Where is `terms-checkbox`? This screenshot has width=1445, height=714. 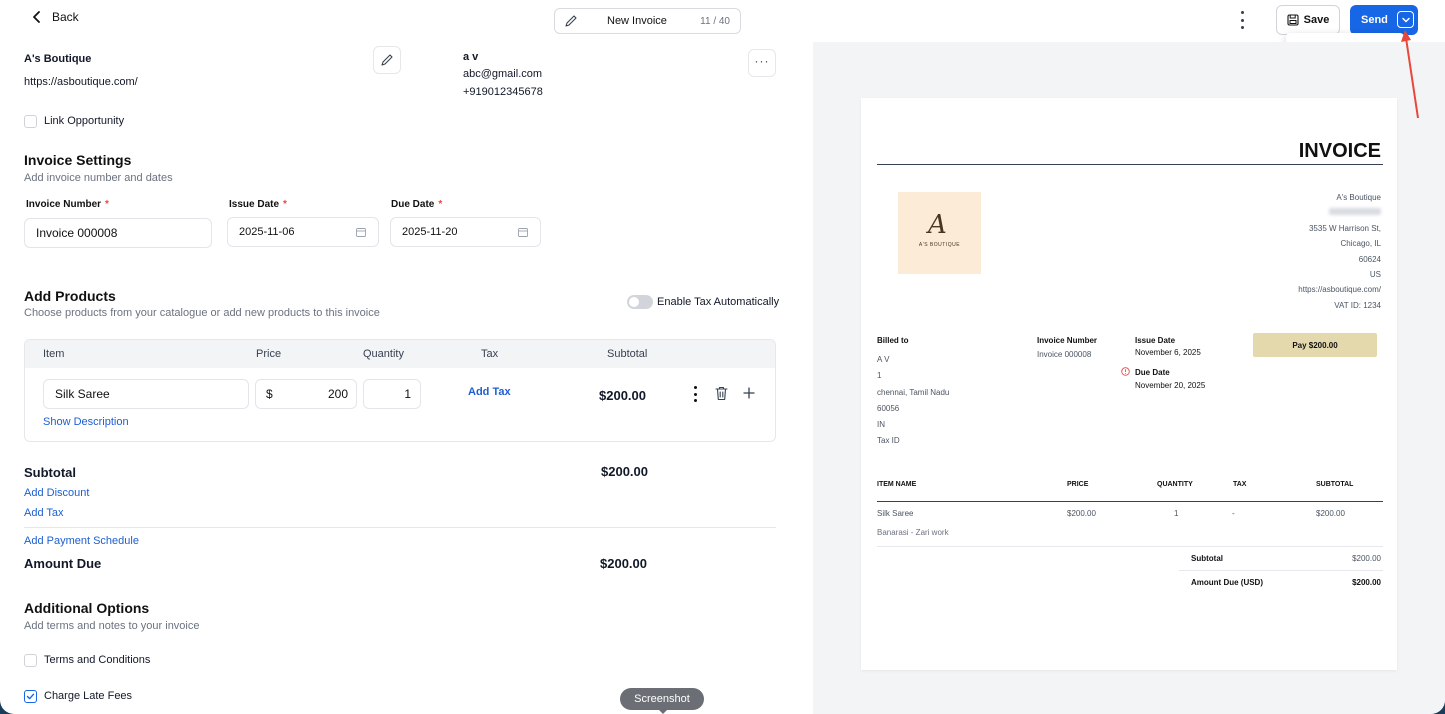
terms-checkbox is located at coordinates (30, 660).